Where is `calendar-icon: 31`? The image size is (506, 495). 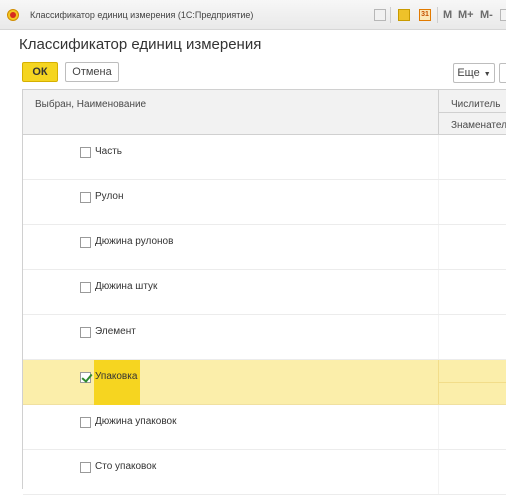
calendar-icon: 31 is located at coordinates (425, 15).